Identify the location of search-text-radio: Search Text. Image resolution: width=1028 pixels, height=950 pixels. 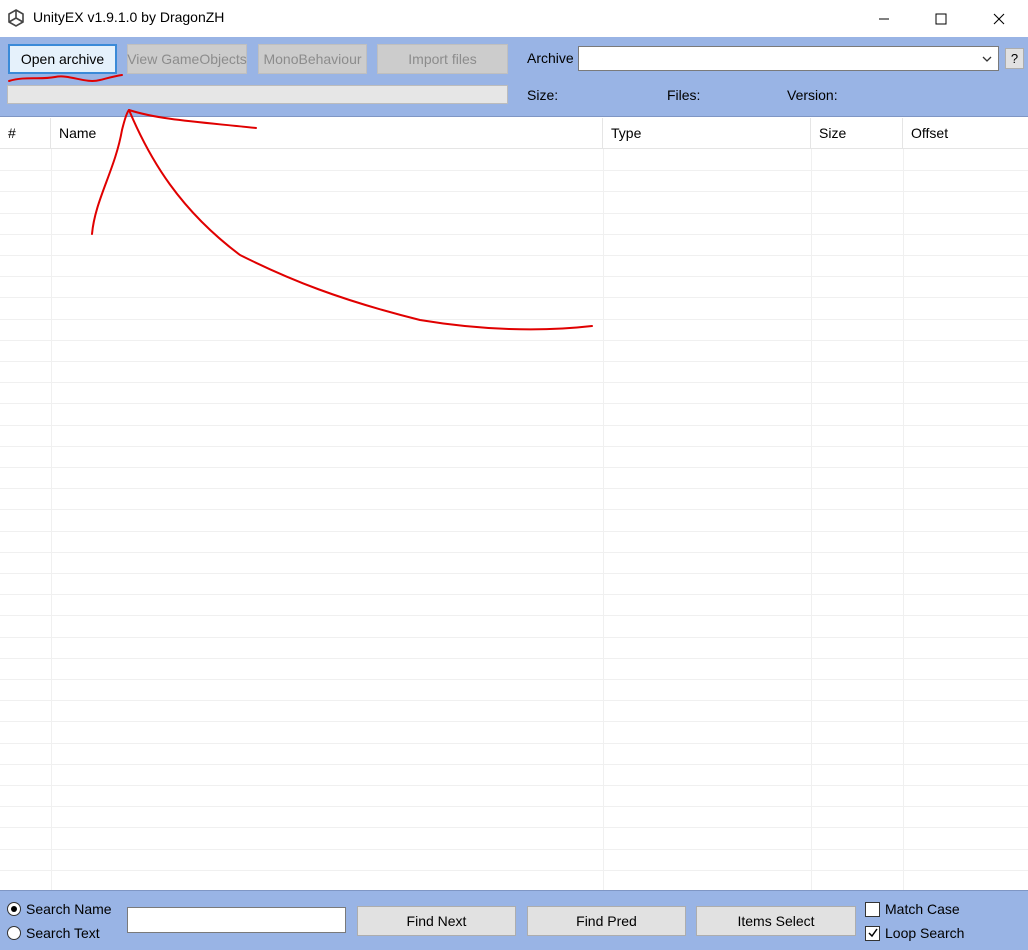
(53, 933).